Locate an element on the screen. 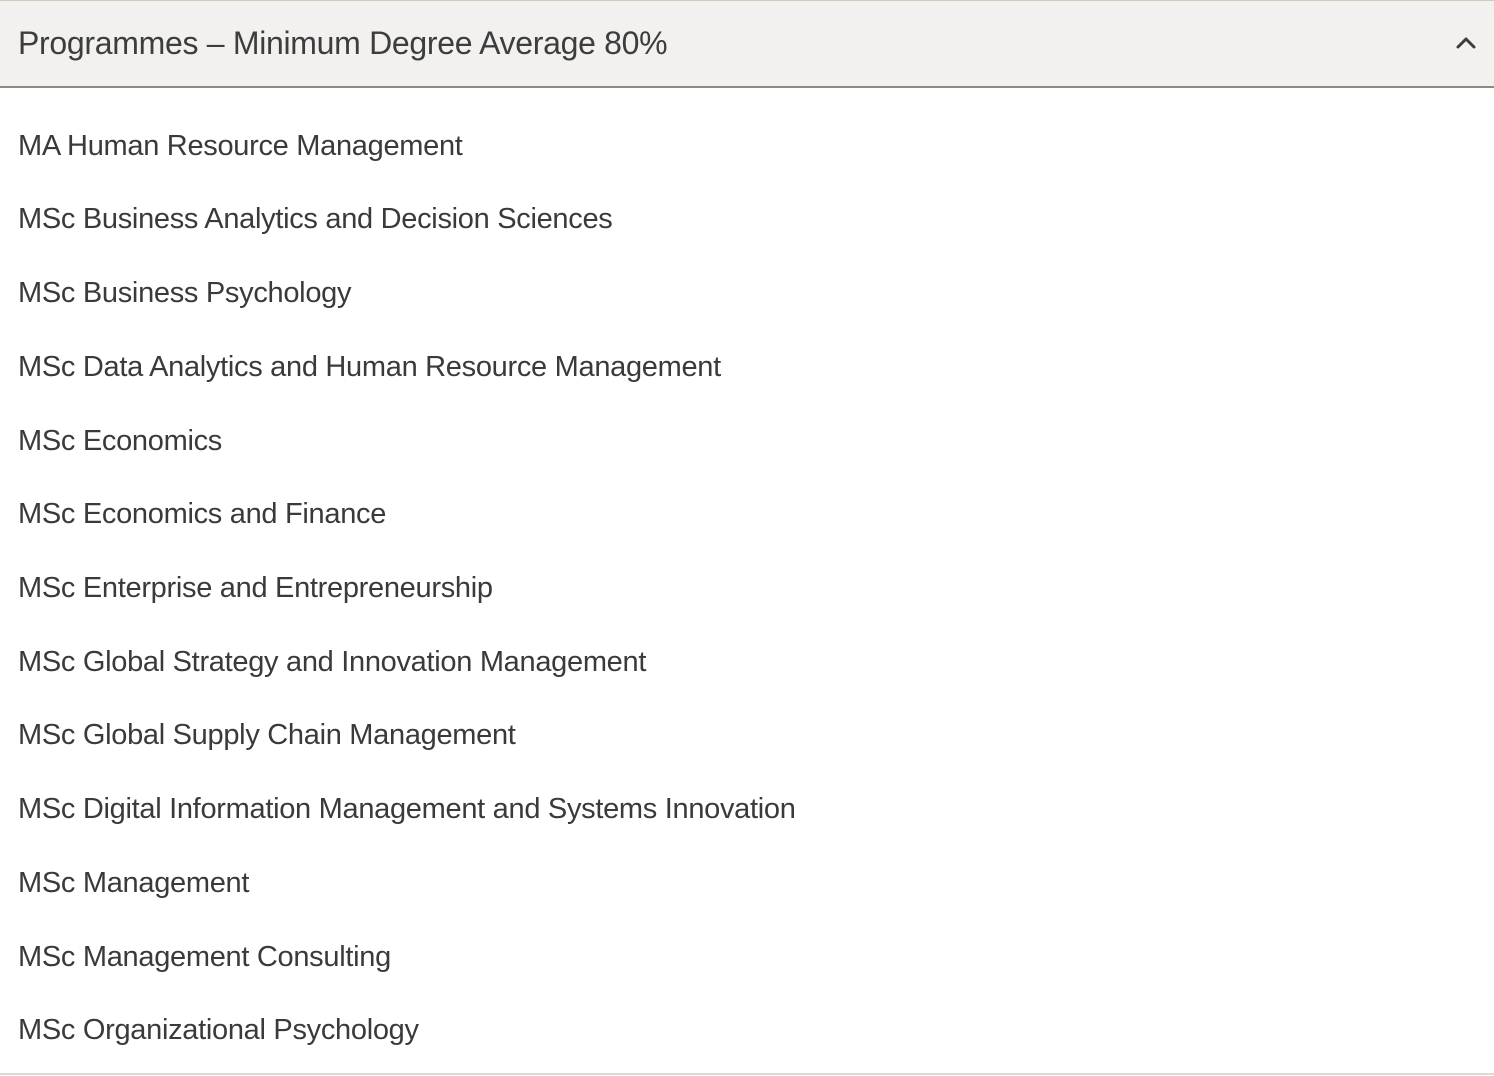 The height and width of the screenshot is (1076, 1494). programme-item: MSc Economics is located at coordinates (120, 440).